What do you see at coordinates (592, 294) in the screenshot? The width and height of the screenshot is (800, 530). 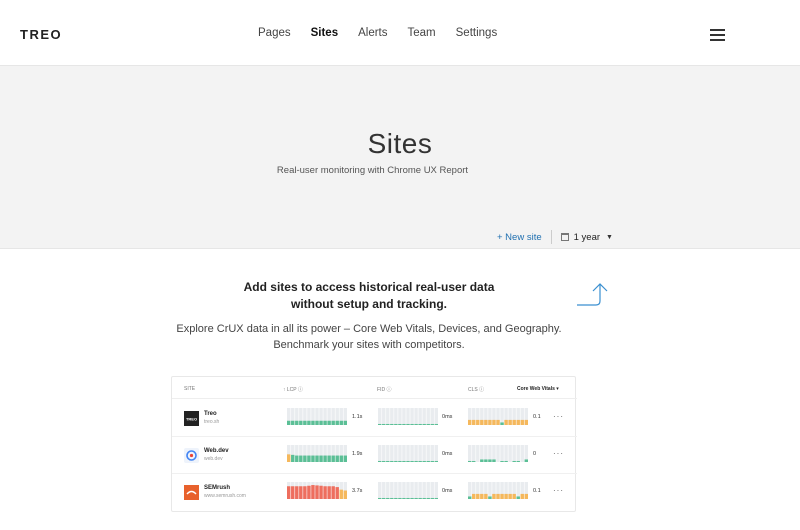 I see `arrow-up-right-icon` at bounding box center [592, 294].